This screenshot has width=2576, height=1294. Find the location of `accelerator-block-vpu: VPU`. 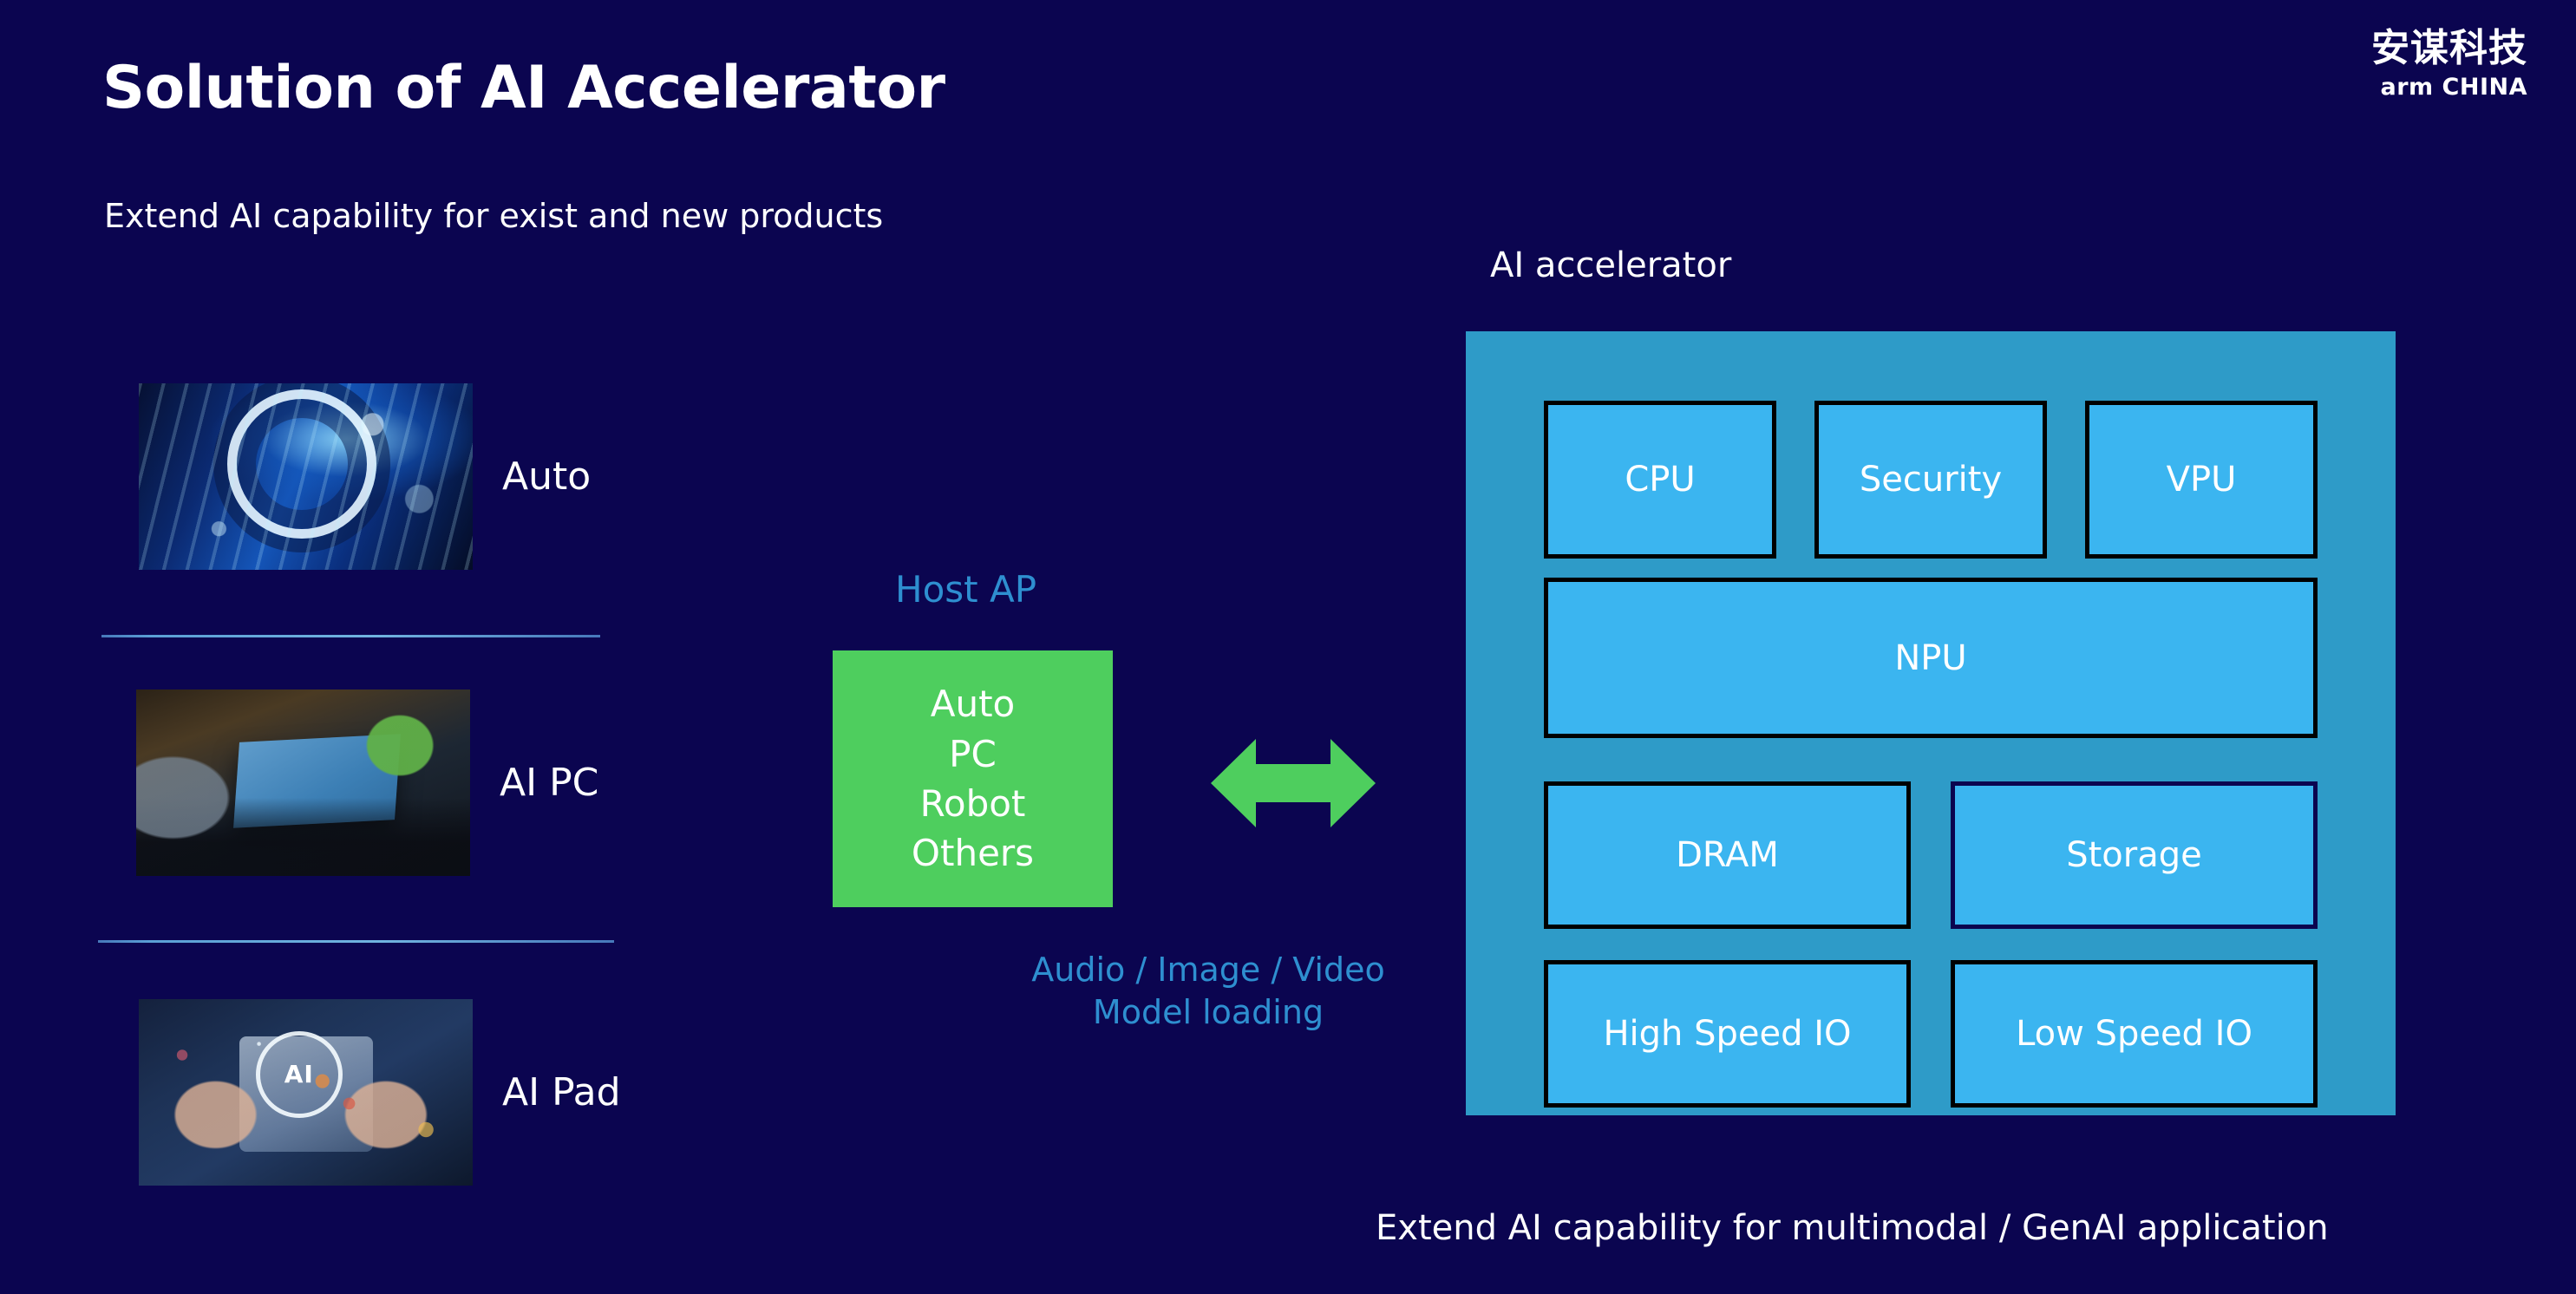

accelerator-block-vpu: VPU is located at coordinates (2201, 480).